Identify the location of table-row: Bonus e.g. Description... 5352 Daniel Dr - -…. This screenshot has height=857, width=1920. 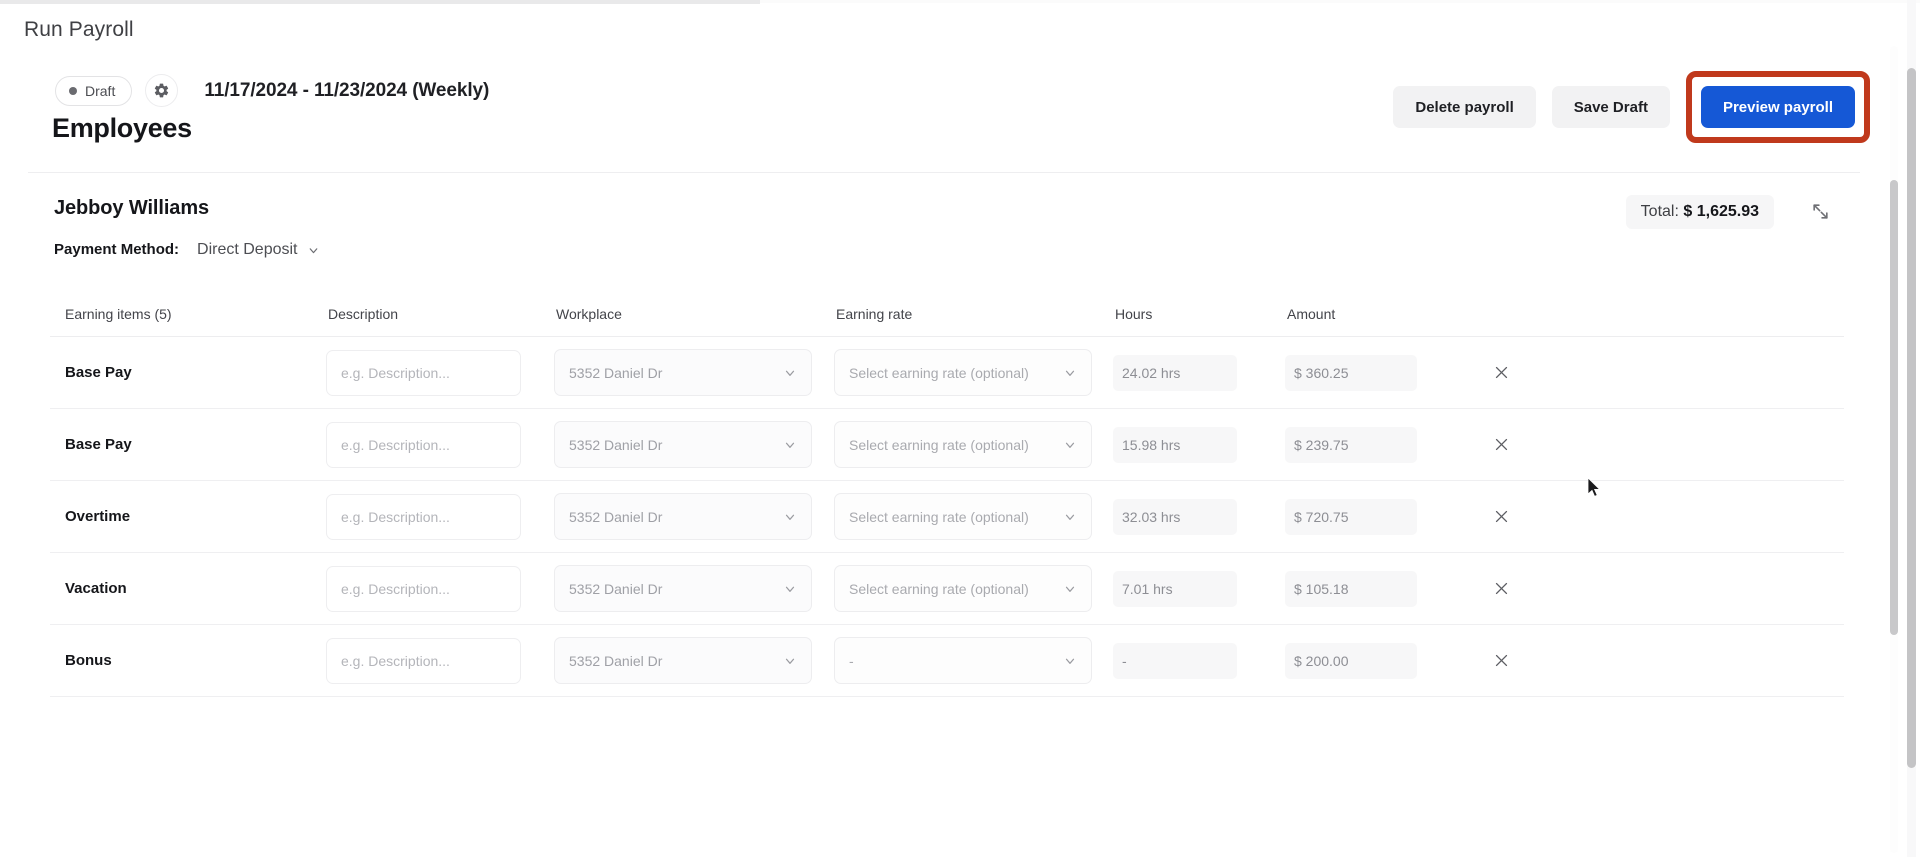
(947, 661).